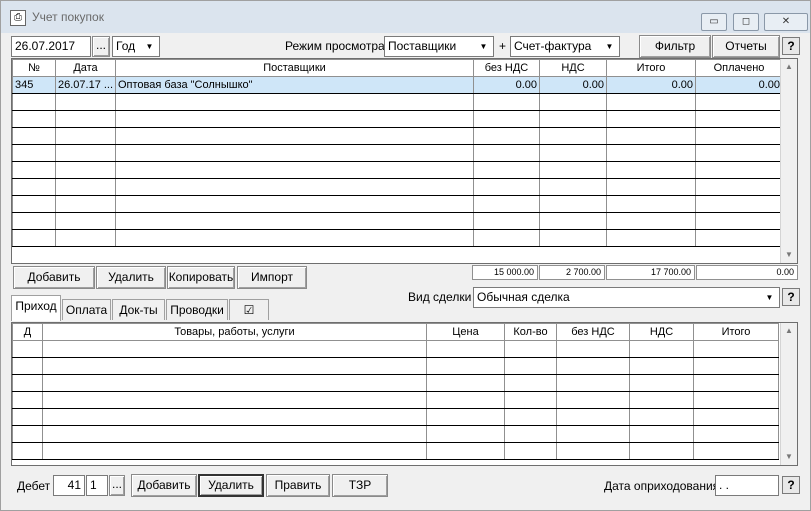 This screenshot has width=811, height=511. I want to click on column-header: №, so click(34, 68).